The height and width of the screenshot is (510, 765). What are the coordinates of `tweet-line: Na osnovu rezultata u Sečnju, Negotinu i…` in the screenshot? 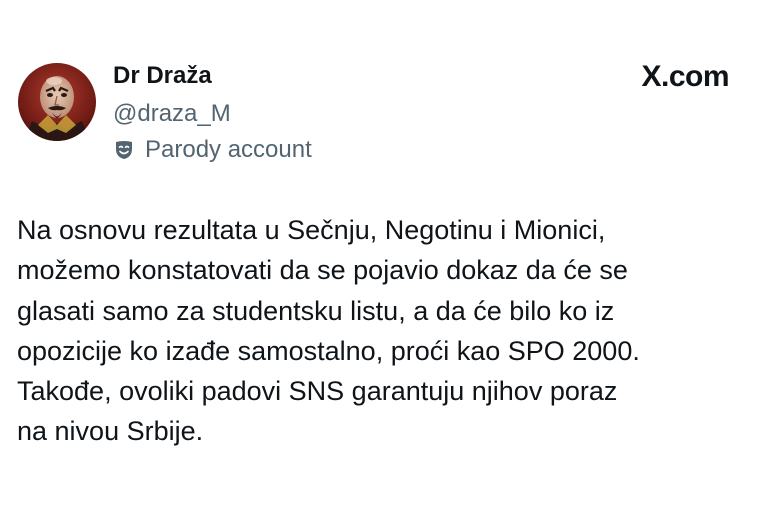 It's located at (311, 230).